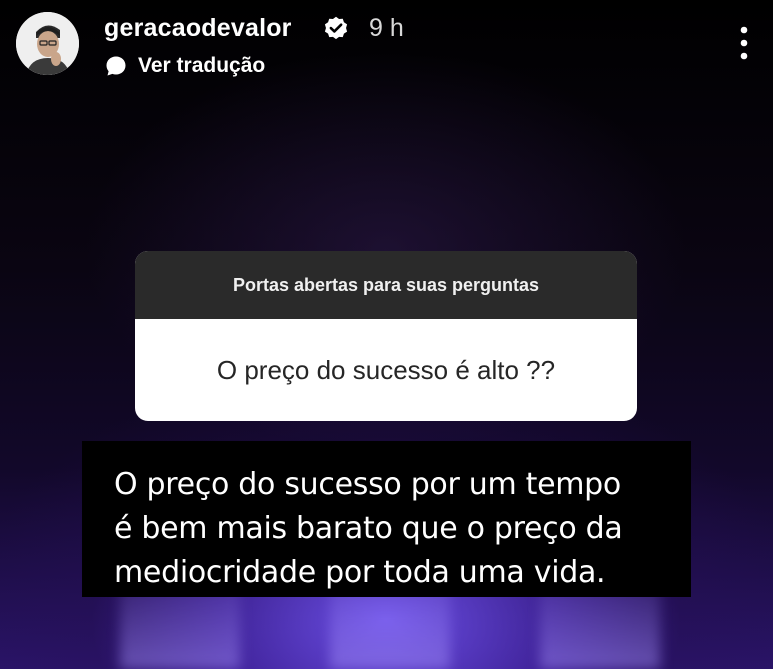 The width and height of the screenshot is (773, 669). What do you see at coordinates (367, 484) in the screenshot?
I see `answer-line: O preço do sucesso por um tempo` at bounding box center [367, 484].